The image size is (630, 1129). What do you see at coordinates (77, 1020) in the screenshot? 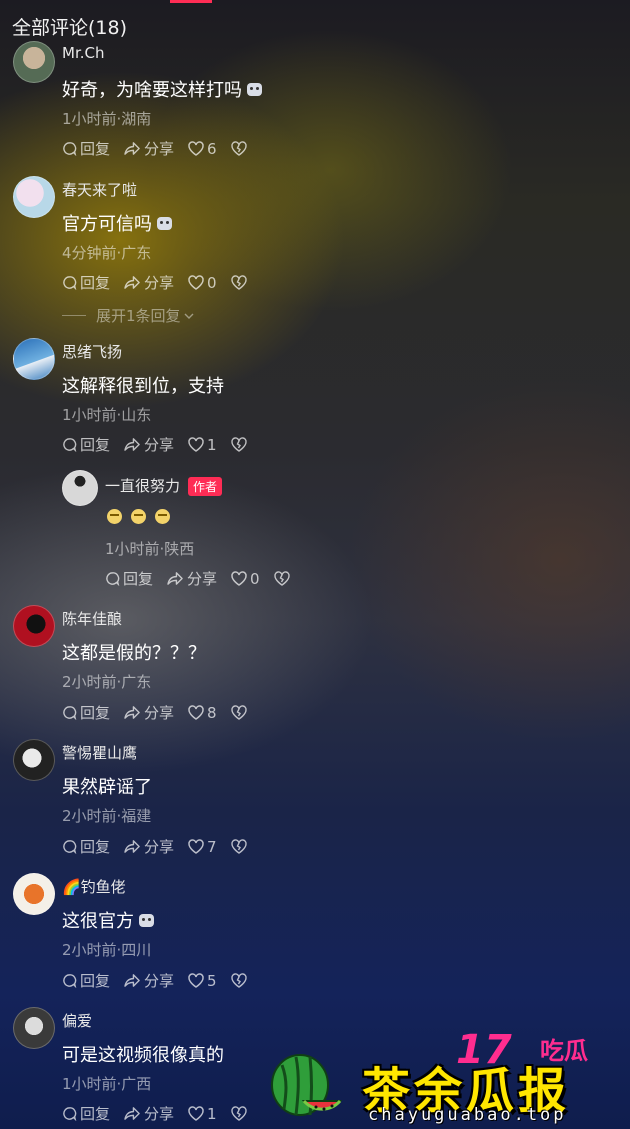
I see `comment-username: 偏爱` at bounding box center [77, 1020].